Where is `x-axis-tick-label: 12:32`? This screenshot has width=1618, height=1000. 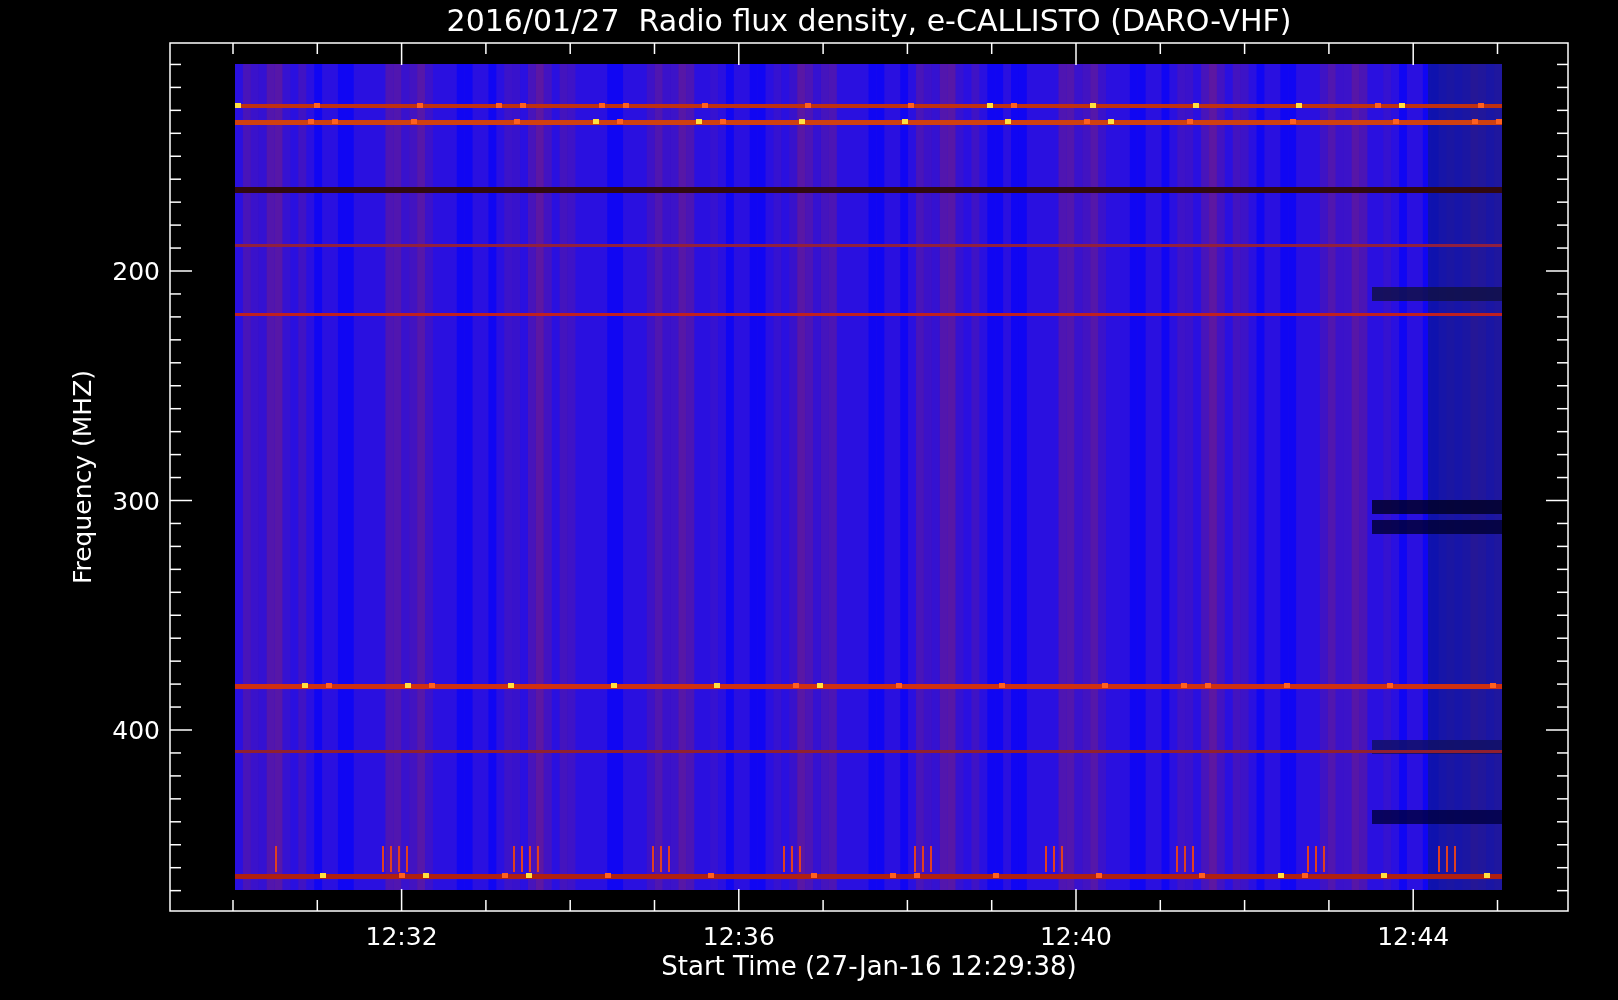 x-axis-tick-label: 12:32 is located at coordinates (401, 936).